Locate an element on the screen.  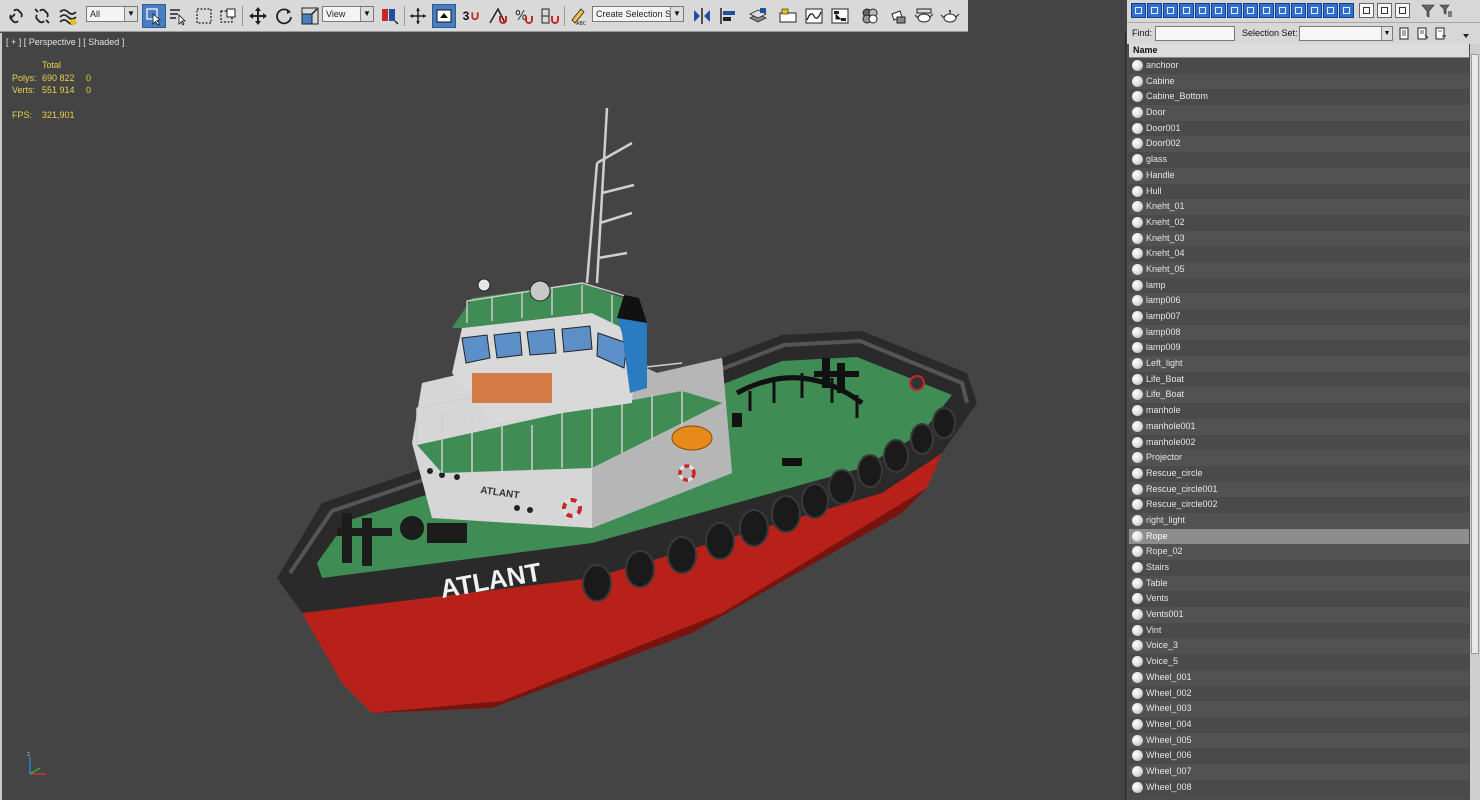
list-item: Cabine_Bottom is located at coordinates (1299, 97).